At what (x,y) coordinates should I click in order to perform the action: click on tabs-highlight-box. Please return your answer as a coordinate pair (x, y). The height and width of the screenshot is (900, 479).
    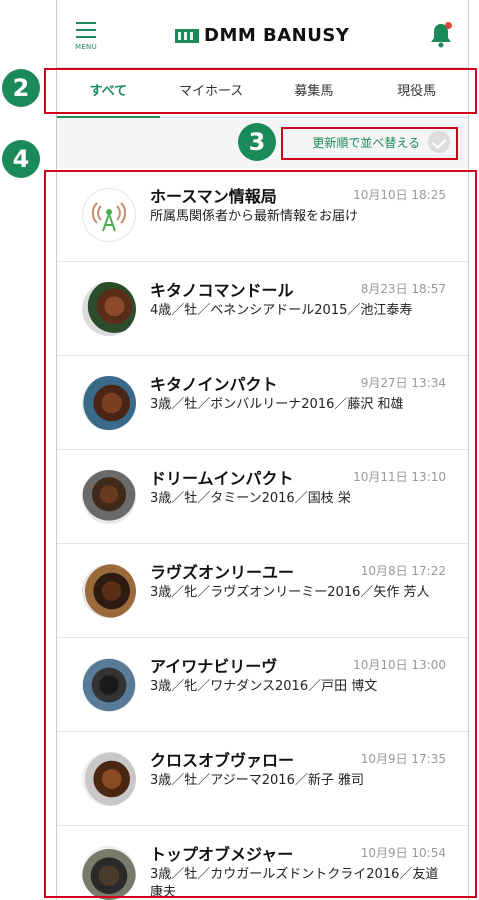
    Looking at the image, I should click on (260, 91).